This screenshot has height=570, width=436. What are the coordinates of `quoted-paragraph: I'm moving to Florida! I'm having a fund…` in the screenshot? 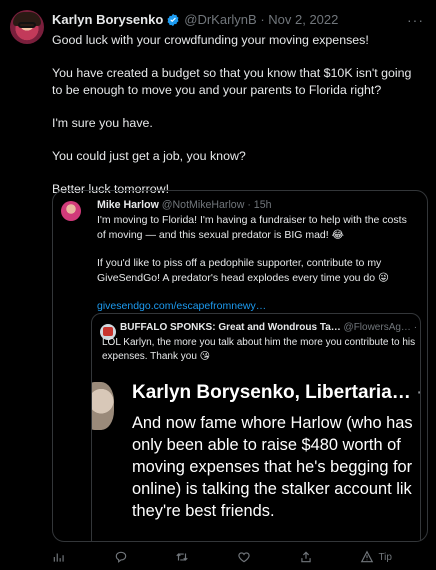 It's located at (252, 227).